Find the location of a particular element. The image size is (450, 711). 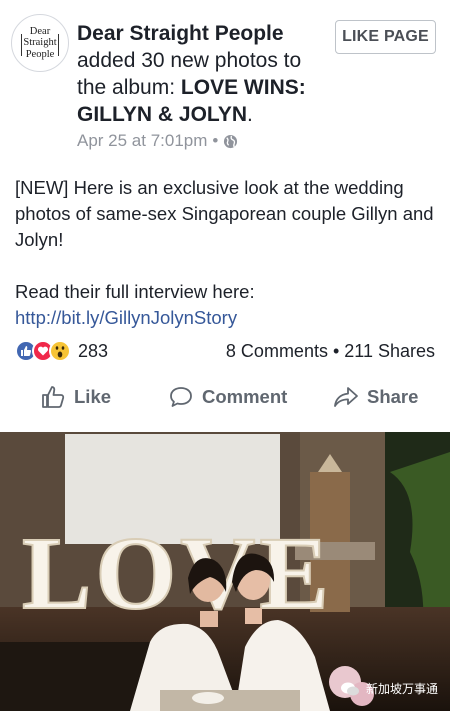

avatar-text-line: People is located at coordinates (40, 54).